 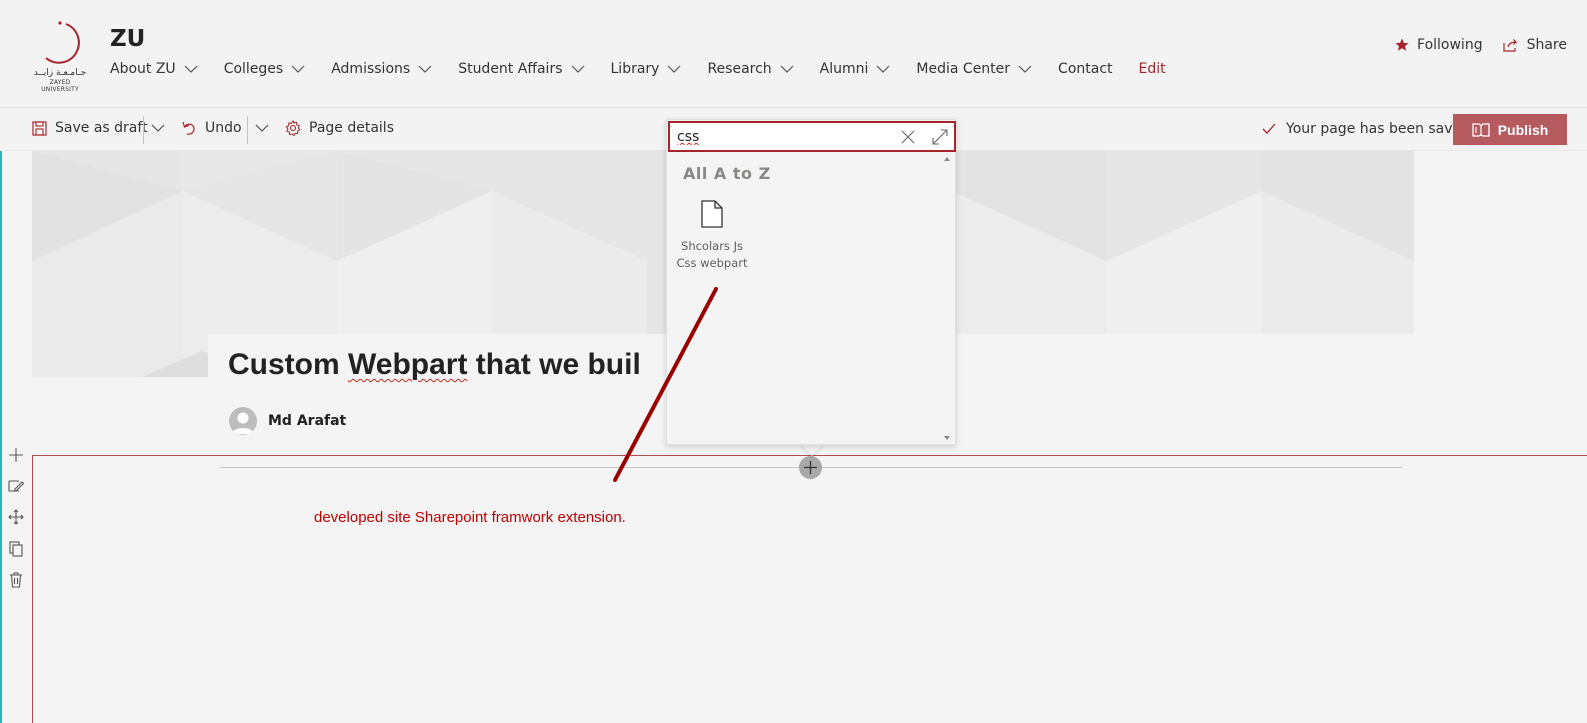 What do you see at coordinates (1378, 129) in the screenshot?
I see `save-status-text: Your page has been saved` at bounding box center [1378, 129].